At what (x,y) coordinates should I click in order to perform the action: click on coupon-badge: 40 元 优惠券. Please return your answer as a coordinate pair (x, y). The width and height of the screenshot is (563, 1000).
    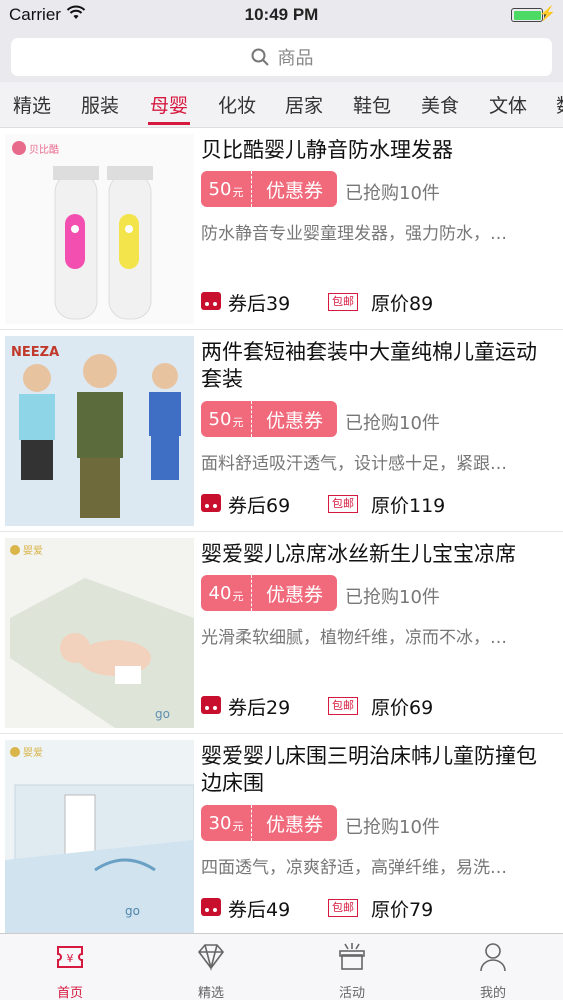
    Looking at the image, I should click on (269, 593).